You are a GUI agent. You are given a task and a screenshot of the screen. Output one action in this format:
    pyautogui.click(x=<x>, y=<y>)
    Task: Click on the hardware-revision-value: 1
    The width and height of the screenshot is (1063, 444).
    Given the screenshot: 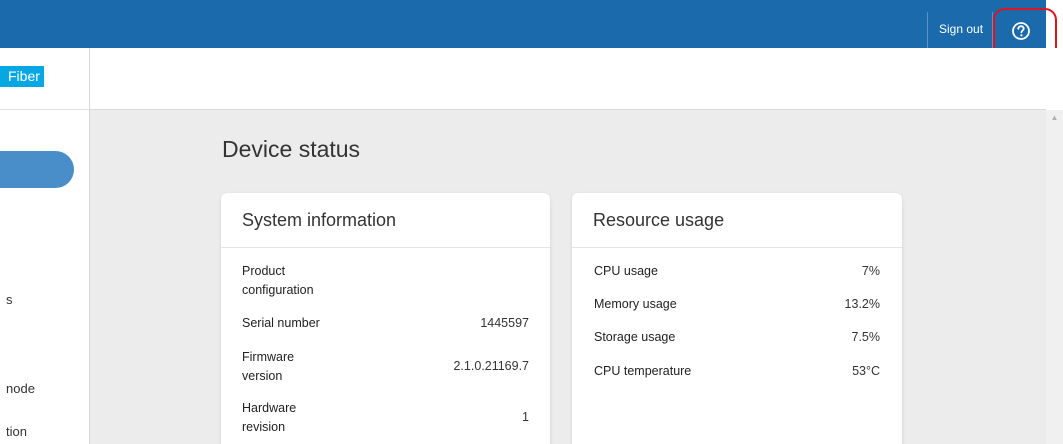 What is the action you would take?
    pyautogui.click(x=525, y=417)
    